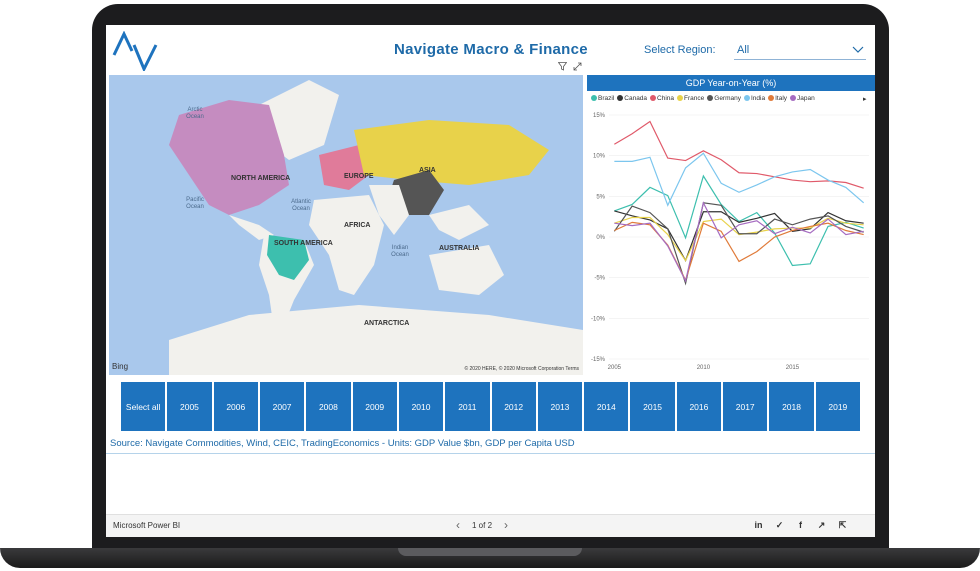 Image resolution: width=980 pixels, height=571 pixels. What do you see at coordinates (301, 205) in the screenshot?
I see `label-atlantic-ocean: Atlantic Ocean` at bounding box center [301, 205].